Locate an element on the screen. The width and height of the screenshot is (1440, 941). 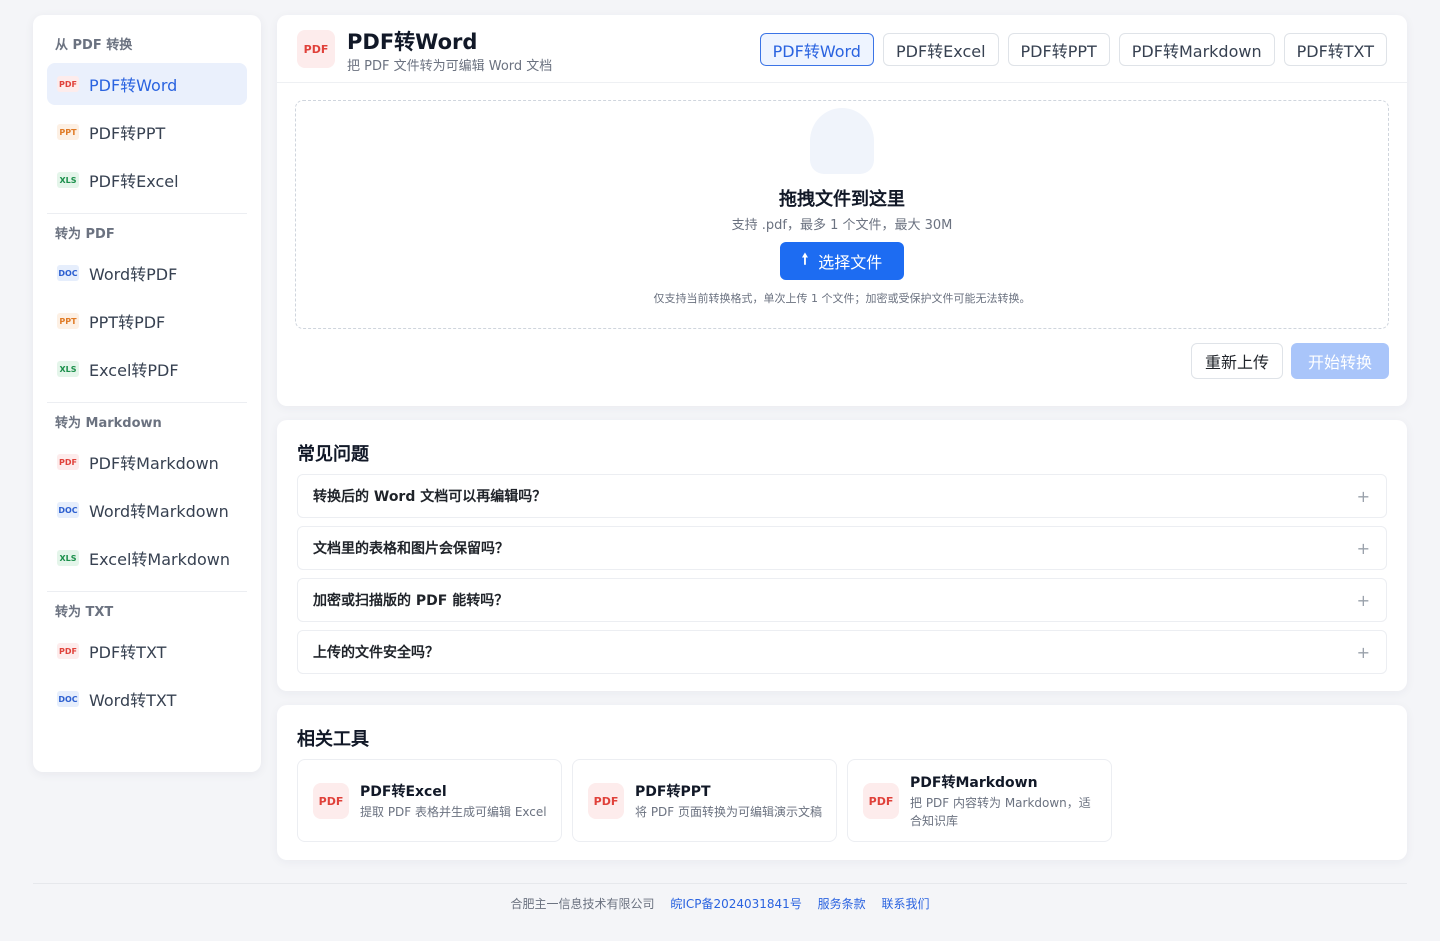
sidebar-item-pdf-to-txt: PDF PDF转TXT is located at coordinates (147, 651).